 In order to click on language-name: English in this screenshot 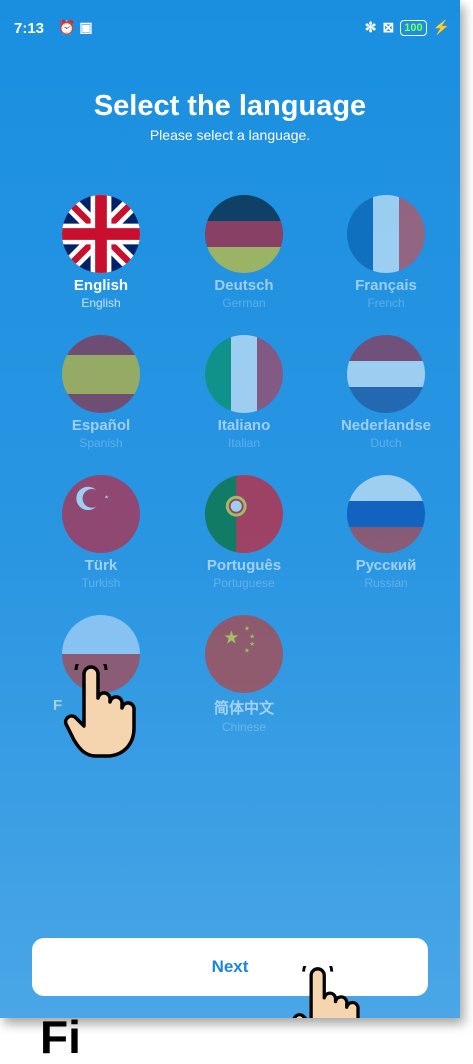, I will do `click(101, 285)`.